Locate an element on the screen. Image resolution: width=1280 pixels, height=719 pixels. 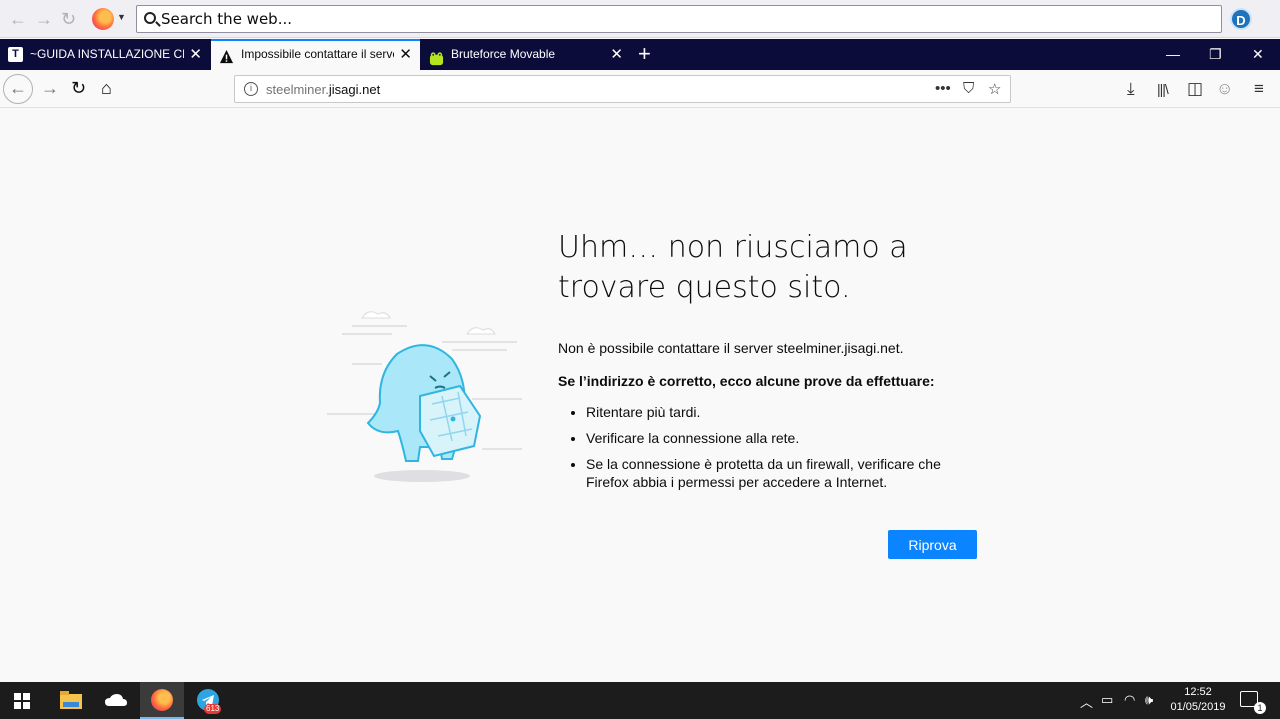
search-icon is located at coordinates (150, 18).